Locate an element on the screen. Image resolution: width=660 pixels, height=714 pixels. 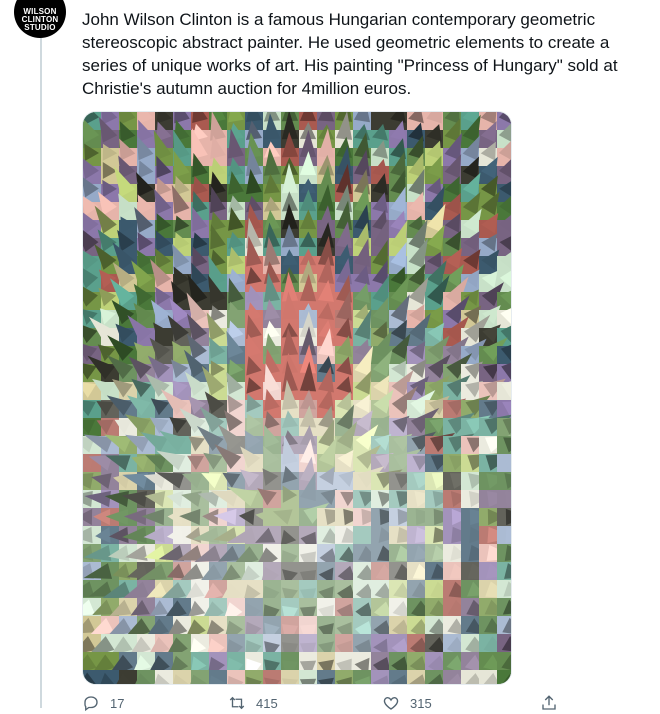
thread-line is located at coordinates (41, 371).